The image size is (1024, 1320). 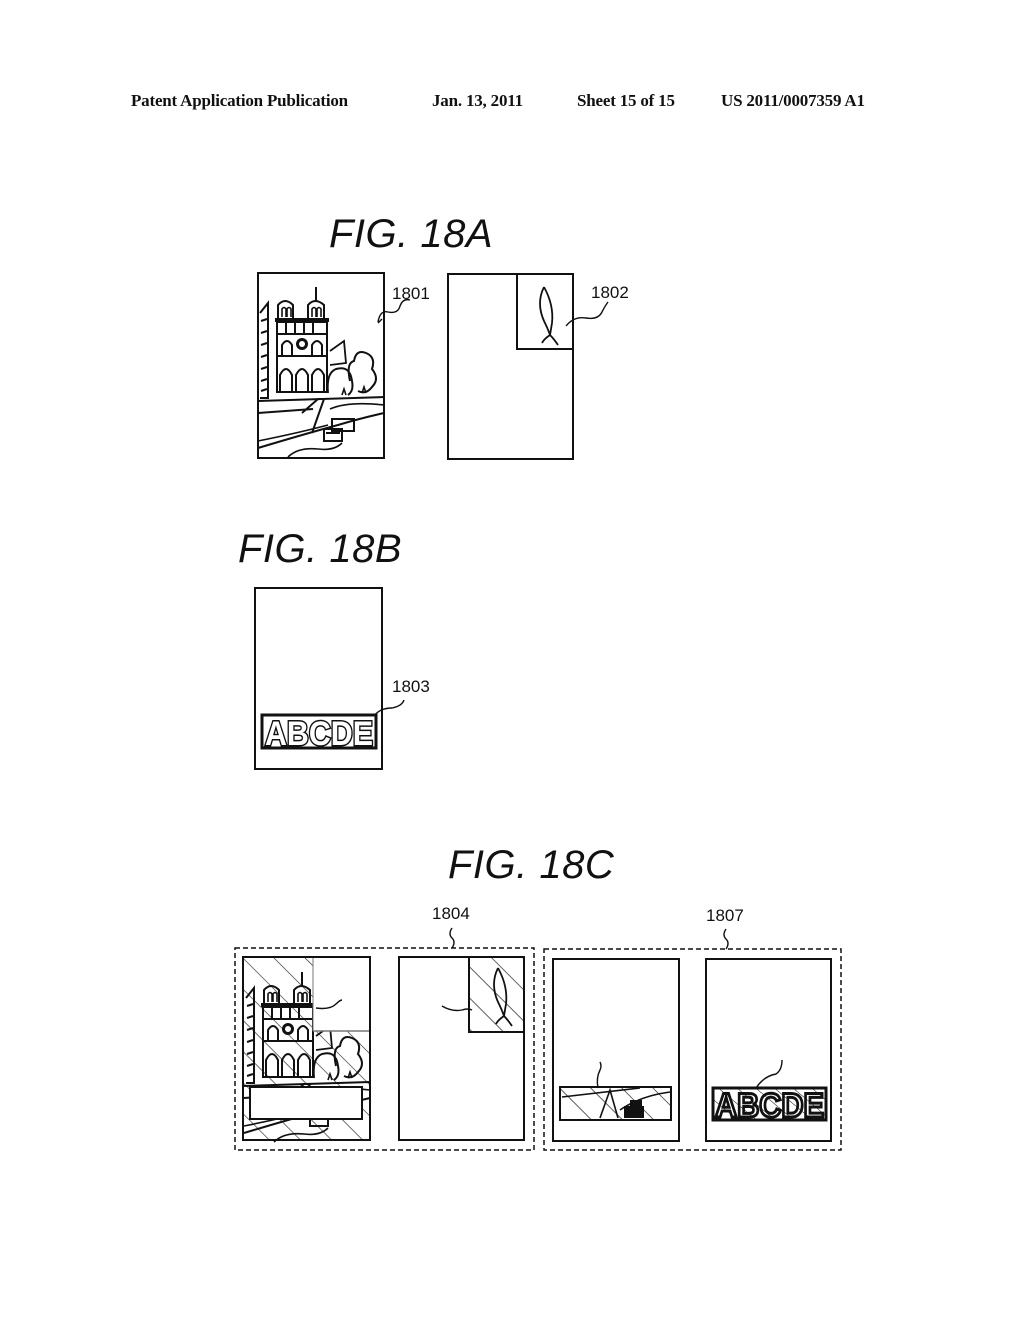 What do you see at coordinates (616, 1050) in the screenshot?
I see `fig-18c-boat-page` at bounding box center [616, 1050].